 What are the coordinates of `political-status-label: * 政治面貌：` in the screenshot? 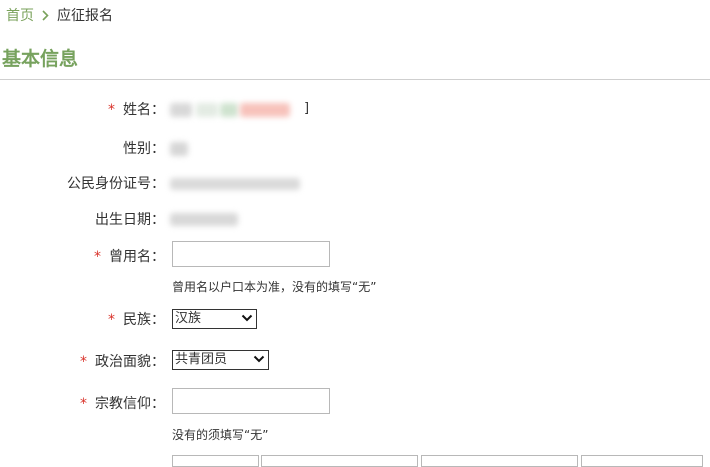 It's located at (122, 362).